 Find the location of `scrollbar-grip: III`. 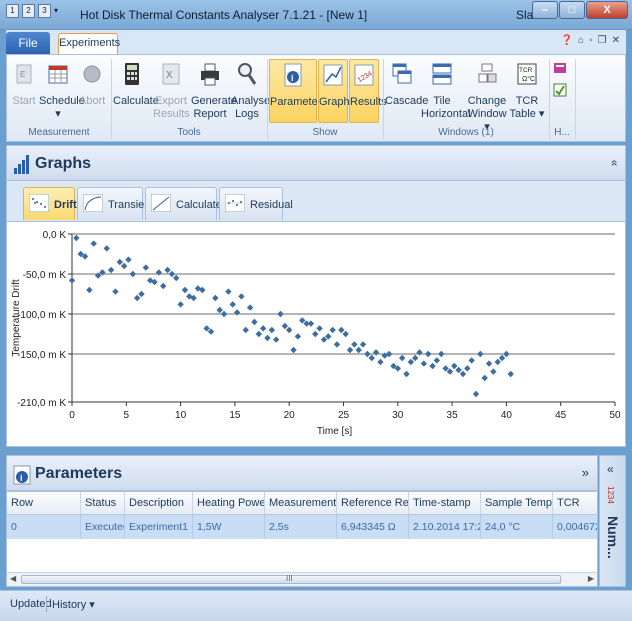

scrollbar-grip: III is located at coordinates (289, 578).